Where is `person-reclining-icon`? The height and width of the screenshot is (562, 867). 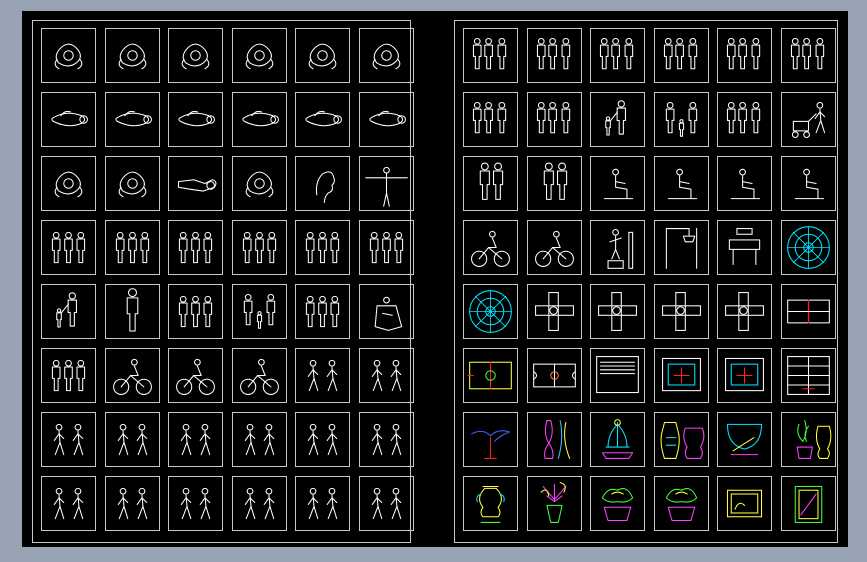 person-reclining-icon is located at coordinates (195, 183).